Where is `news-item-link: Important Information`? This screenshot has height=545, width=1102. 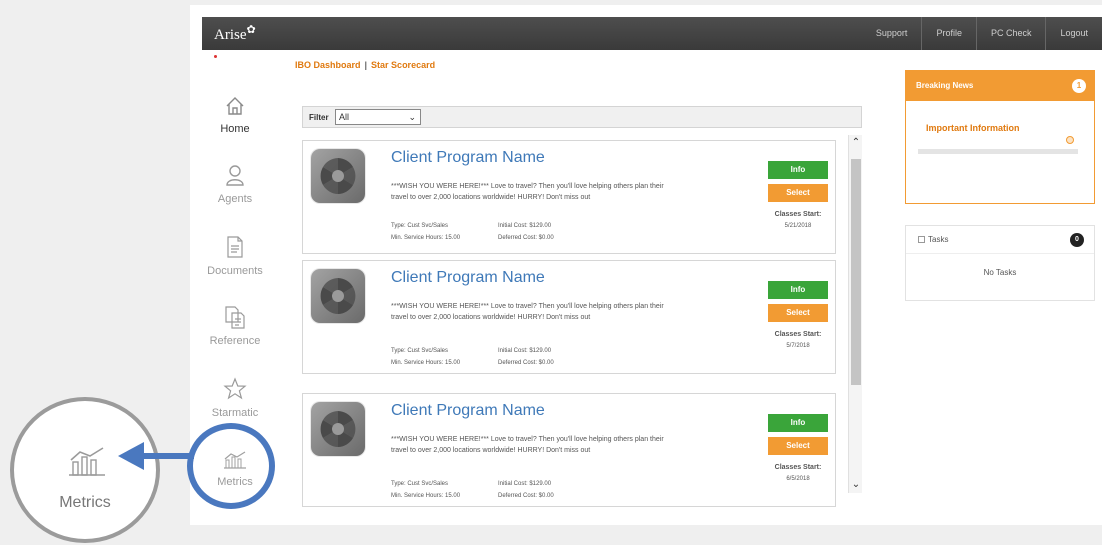
news-item-link: Important Information is located at coordinates (973, 128).